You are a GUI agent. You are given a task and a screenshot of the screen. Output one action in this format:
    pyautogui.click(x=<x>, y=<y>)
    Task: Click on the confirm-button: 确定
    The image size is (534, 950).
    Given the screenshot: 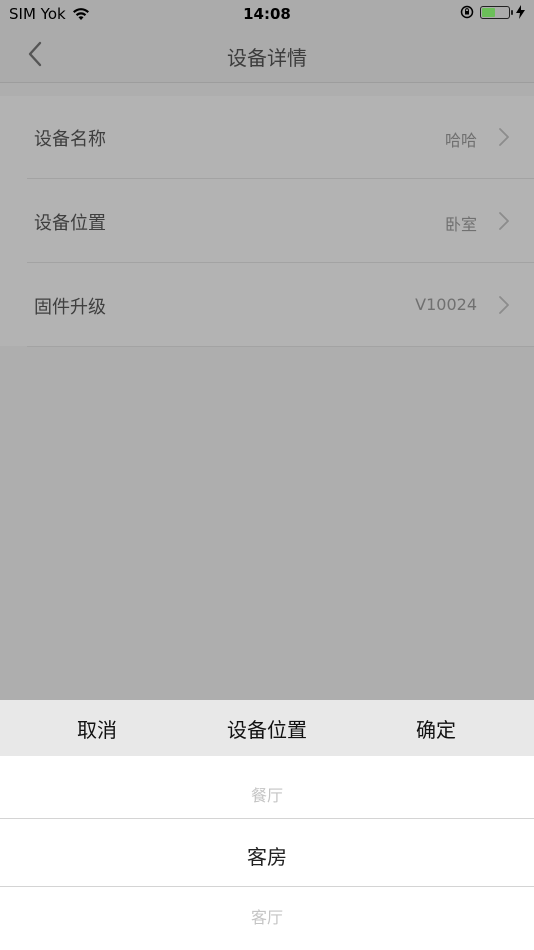 What is the action you would take?
    pyautogui.click(x=436, y=728)
    